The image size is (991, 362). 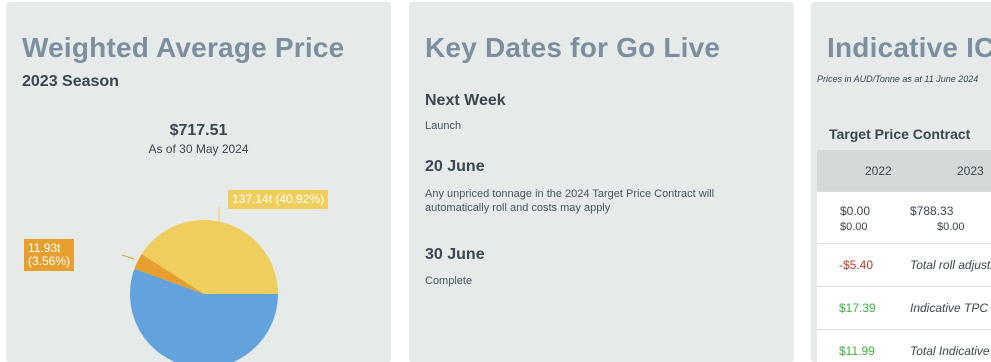 What do you see at coordinates (455, 254) in the screenshot?
I see `key-date-heading: 30 June` at bounding box center [455, 254].